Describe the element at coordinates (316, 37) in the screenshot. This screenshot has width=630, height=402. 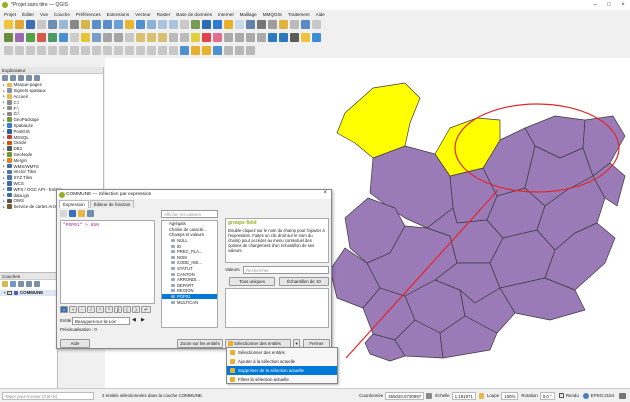
I see `plugin-web-icon` at that location.